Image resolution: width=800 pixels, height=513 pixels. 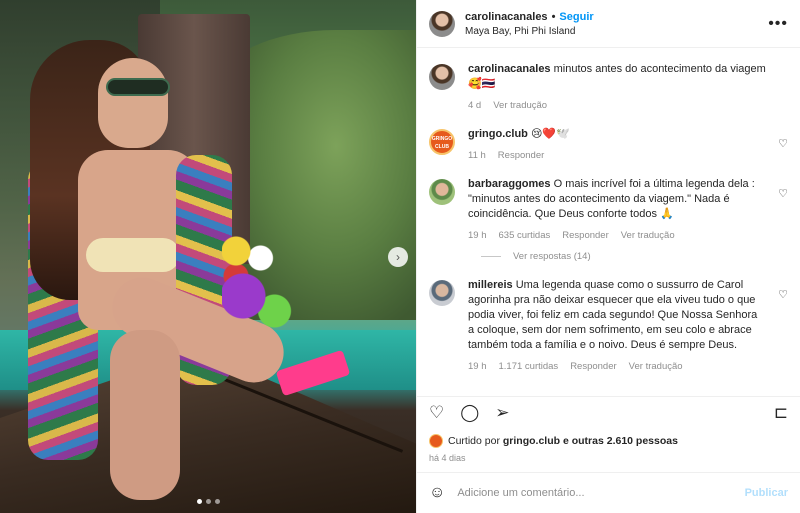 I want to click on comment-text: 😢❤️🕊️, so click(x=550, y=134).